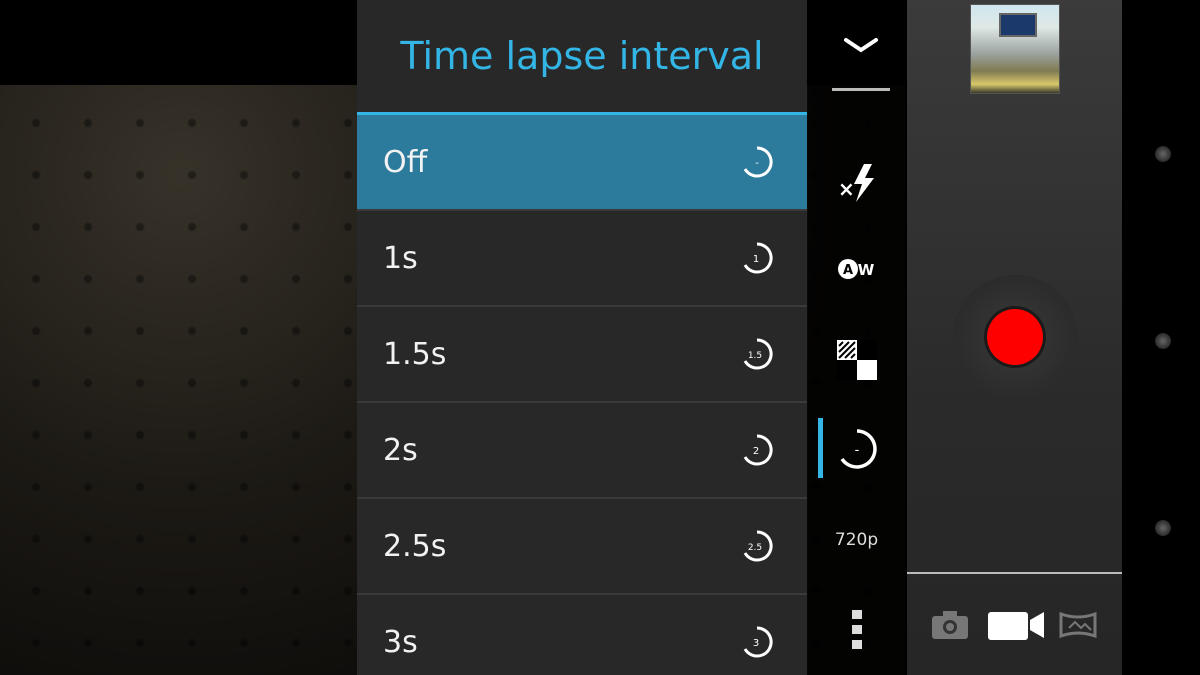 This screenshot has height=675, width=1200. What do you see at coordinates (861, 89) in the screenshot?
I see `strip-divider` at bounding box center [861, 89].